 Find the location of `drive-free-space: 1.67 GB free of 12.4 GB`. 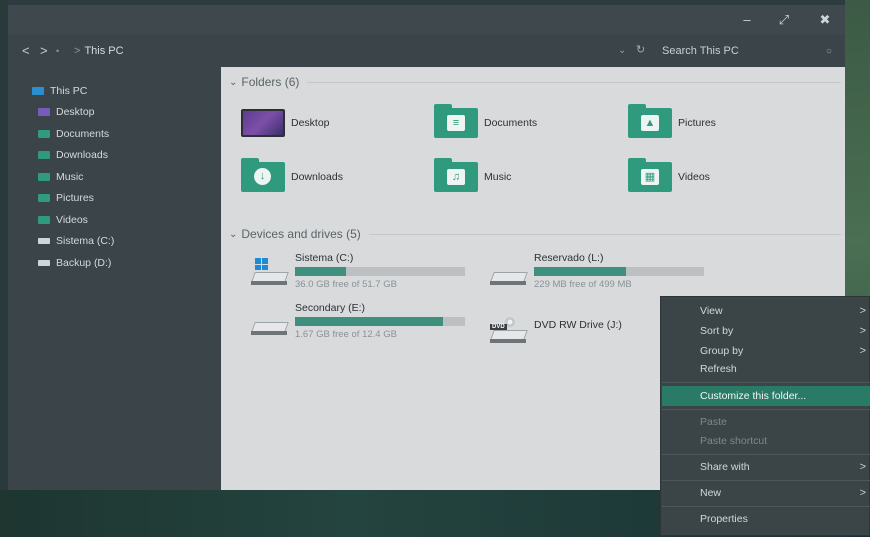

drive-free-space: 1.67 GB free of 12.4 GB is located at coordinates (346, 334).